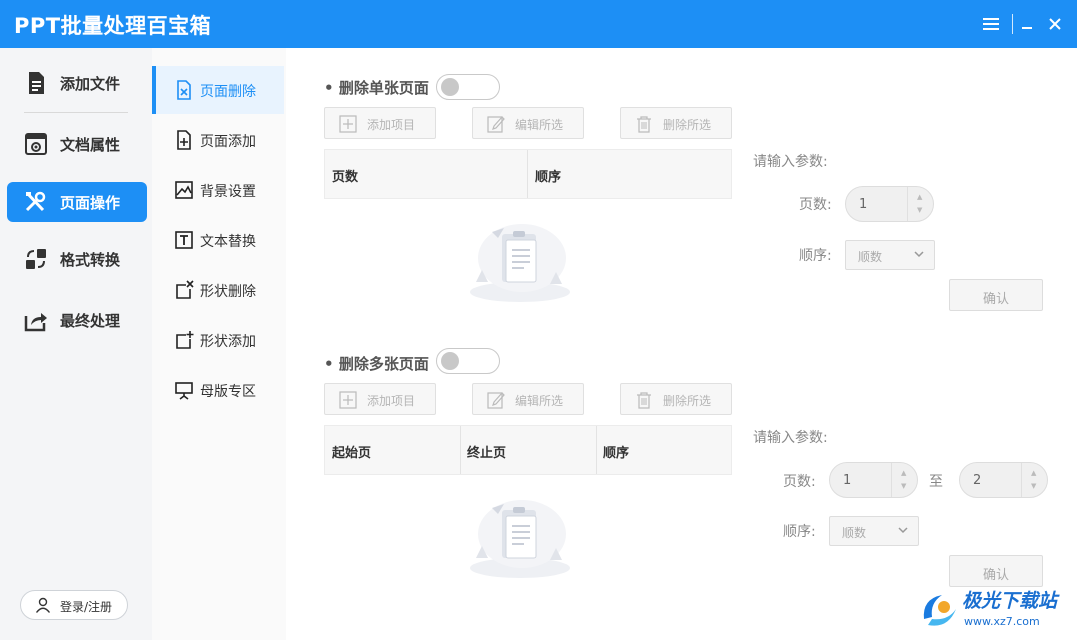 This screenshot has height=640, width=1077. I want to click on multi-confirm-button: 确认, so click(996, 571).